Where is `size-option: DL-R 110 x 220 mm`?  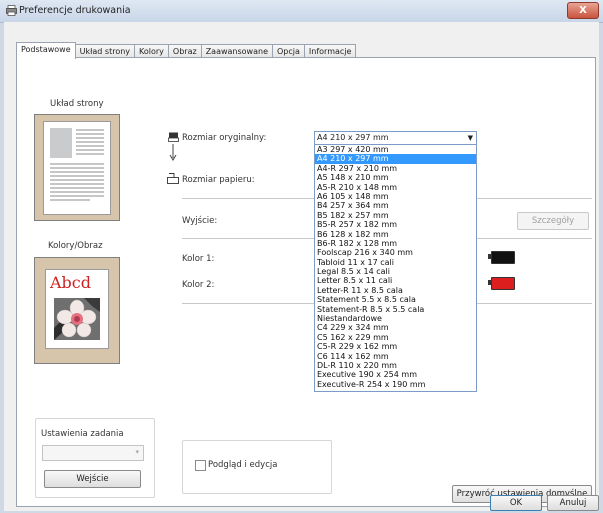
size-option: DL-R 110 x 220 mm is located at coordinates (395, 365).